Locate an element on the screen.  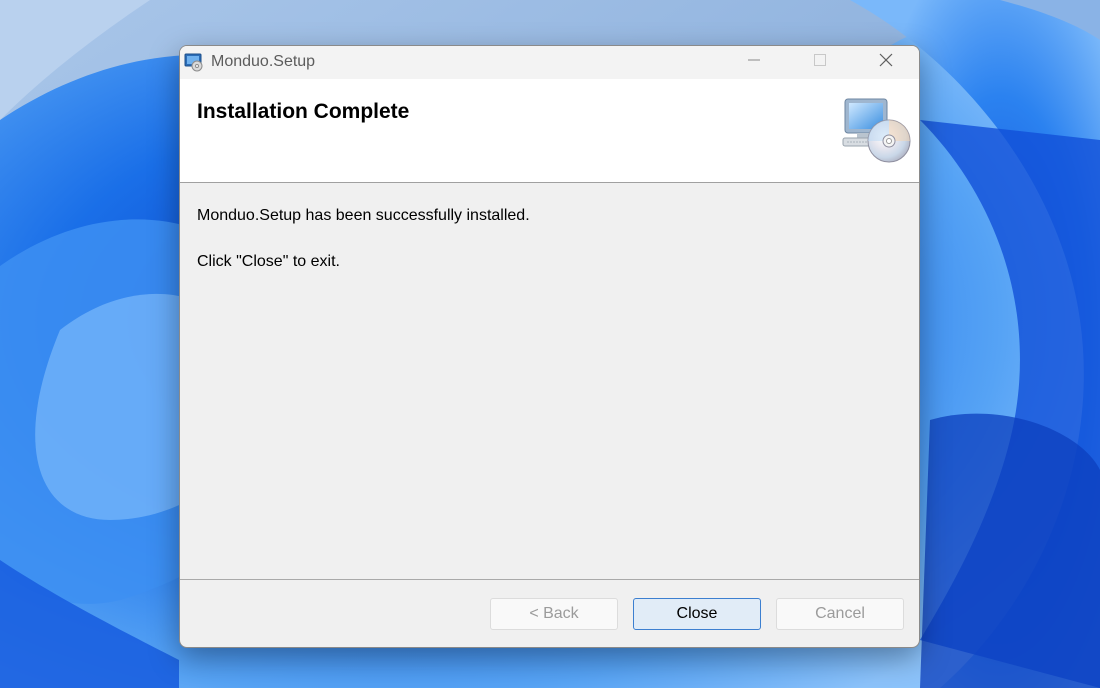
minimize-icon is located at coordinates (754, 62).